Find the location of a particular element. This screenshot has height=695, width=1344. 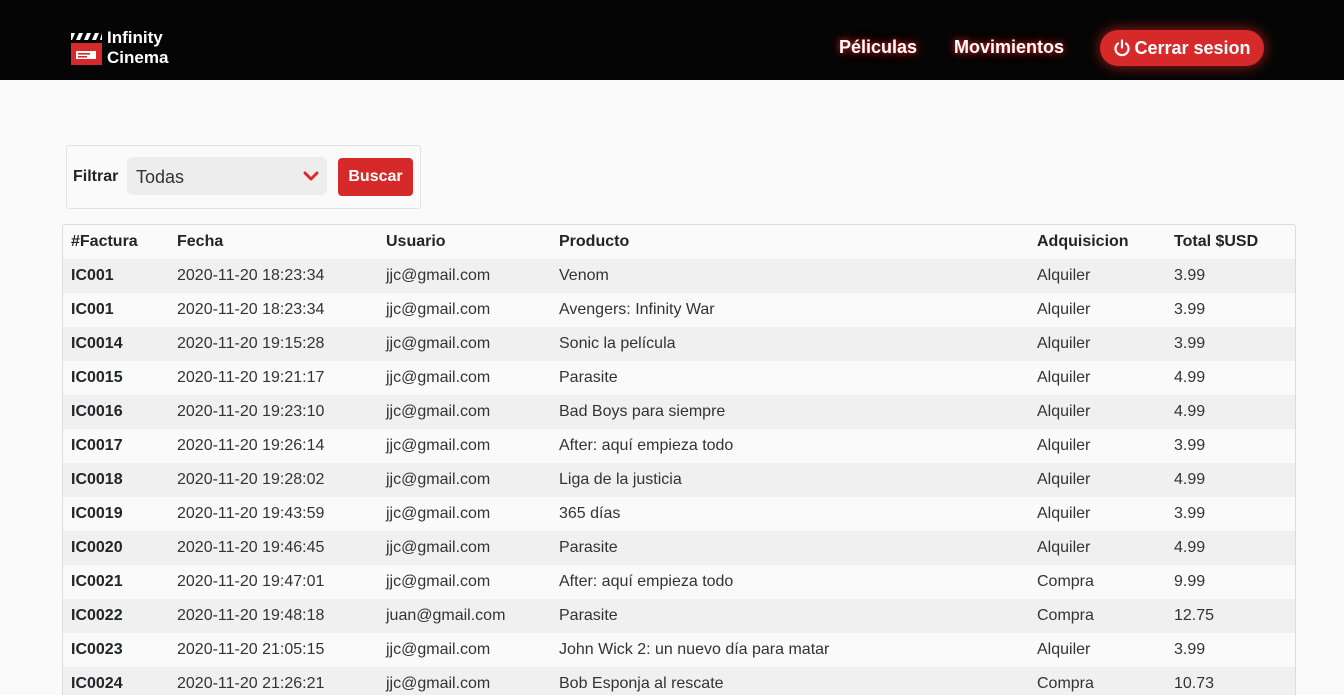

factura-cell: IC0021 is located at coordinates (97, 581).